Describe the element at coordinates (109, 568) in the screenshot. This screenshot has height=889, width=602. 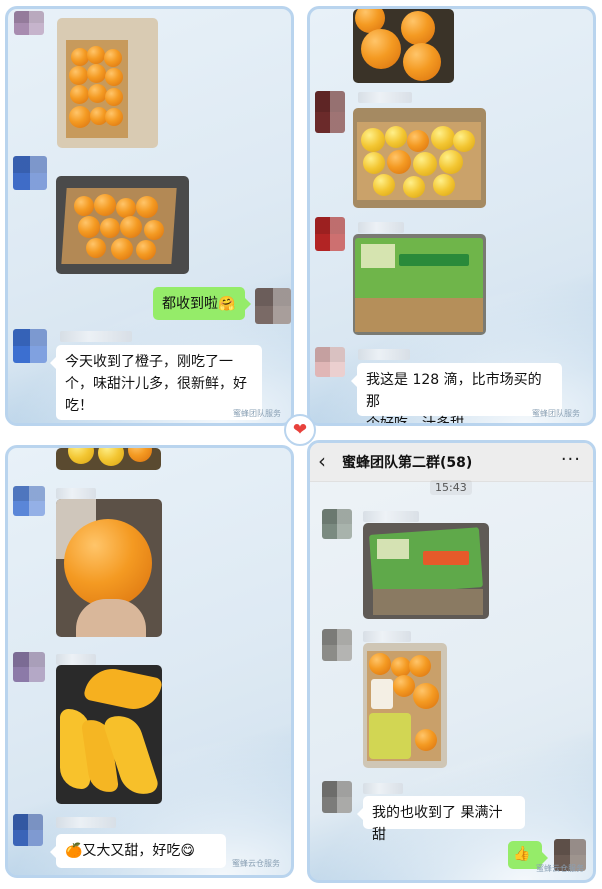
I see `orange-in-hand-photo` at that location.